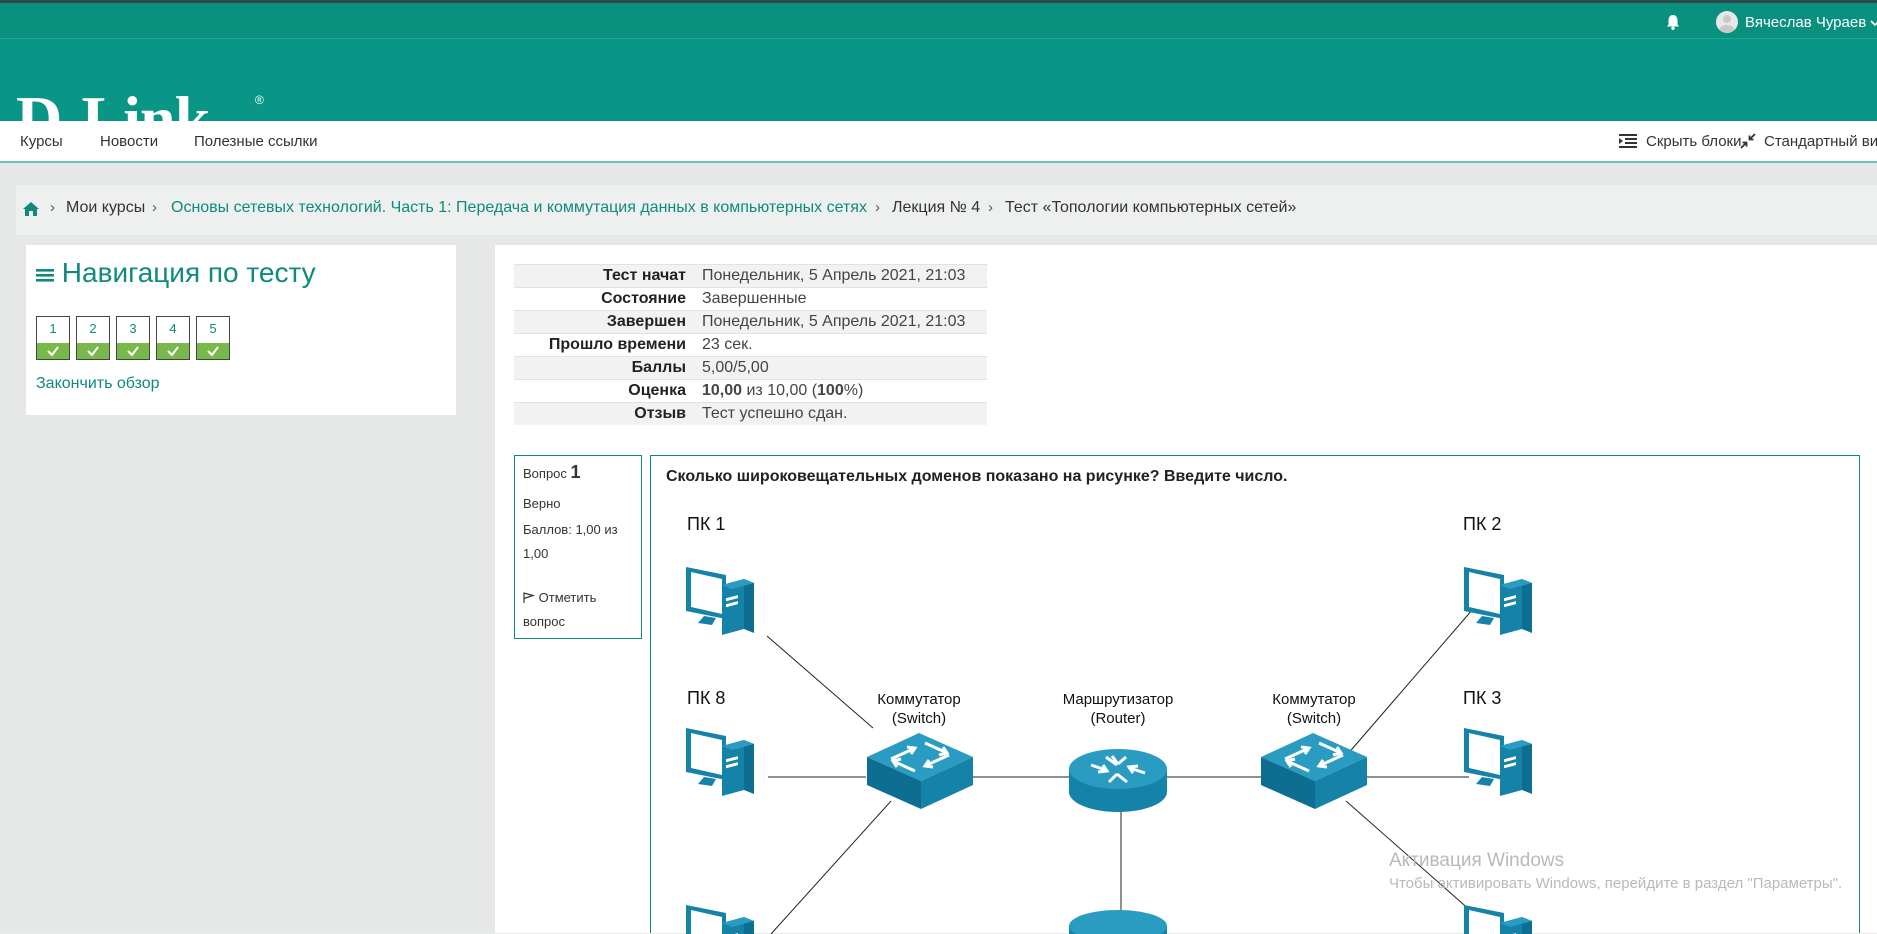 The image size is (1877, 934). What do you see at coordinates (133, 338) in the screenshot?
I see `quiz-nav-question-3: 3` at bounding box center [133, 338].